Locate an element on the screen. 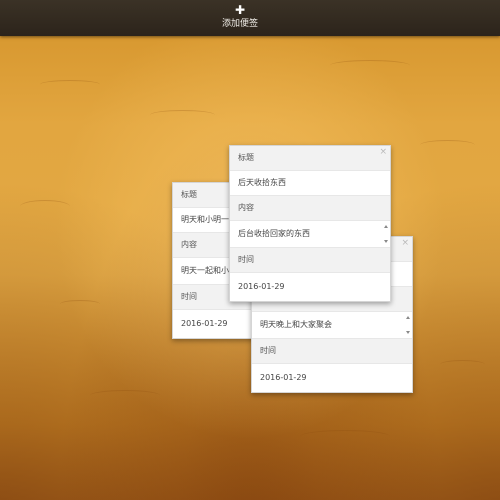 Image resolution: width=500 pixels, height=500 pixels. add-note-label: 添加便签 is located at coordinates (239, 24).